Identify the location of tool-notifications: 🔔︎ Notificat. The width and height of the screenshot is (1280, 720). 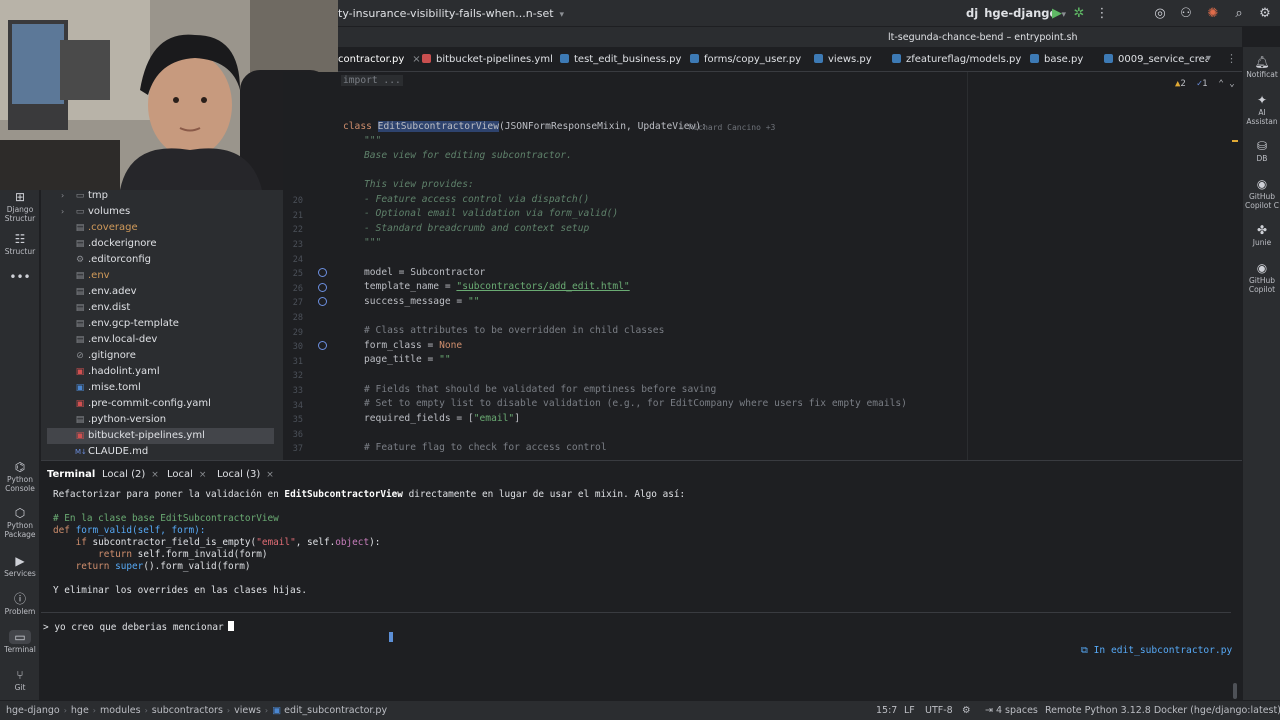
(1261, 67).